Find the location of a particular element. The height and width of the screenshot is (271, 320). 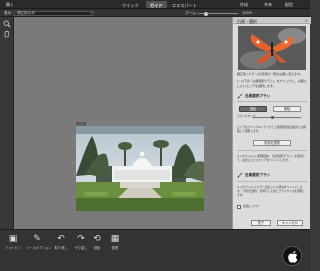

top-menu-bar: 開く クイック ガイド エキスパート 作成 共有 配信 is located at coordinates (155, 4).